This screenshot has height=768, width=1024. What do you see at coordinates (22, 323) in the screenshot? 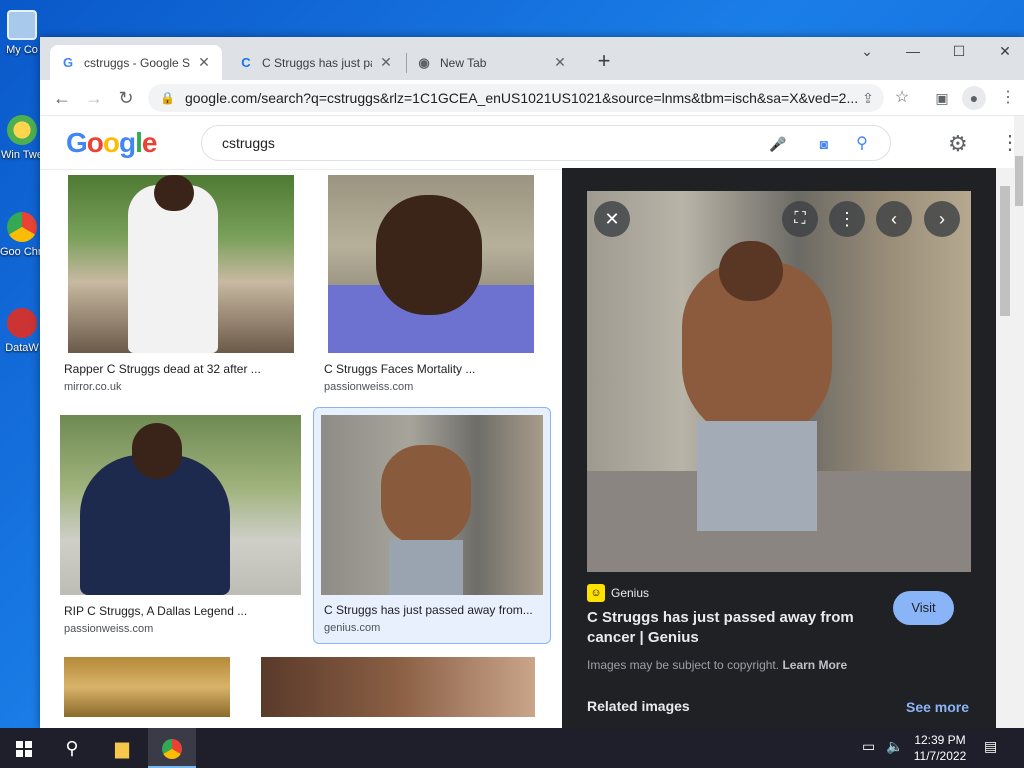
I see `datawrapper-icon` at bounding box center [22, 323].